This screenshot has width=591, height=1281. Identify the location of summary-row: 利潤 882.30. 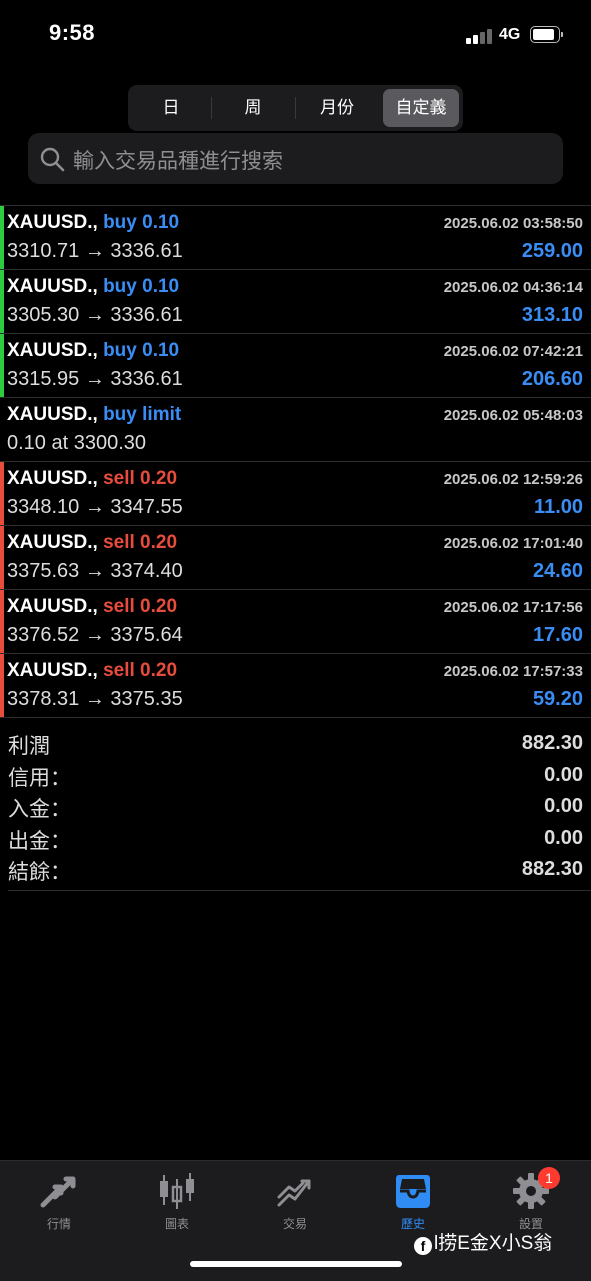
(295, 746).